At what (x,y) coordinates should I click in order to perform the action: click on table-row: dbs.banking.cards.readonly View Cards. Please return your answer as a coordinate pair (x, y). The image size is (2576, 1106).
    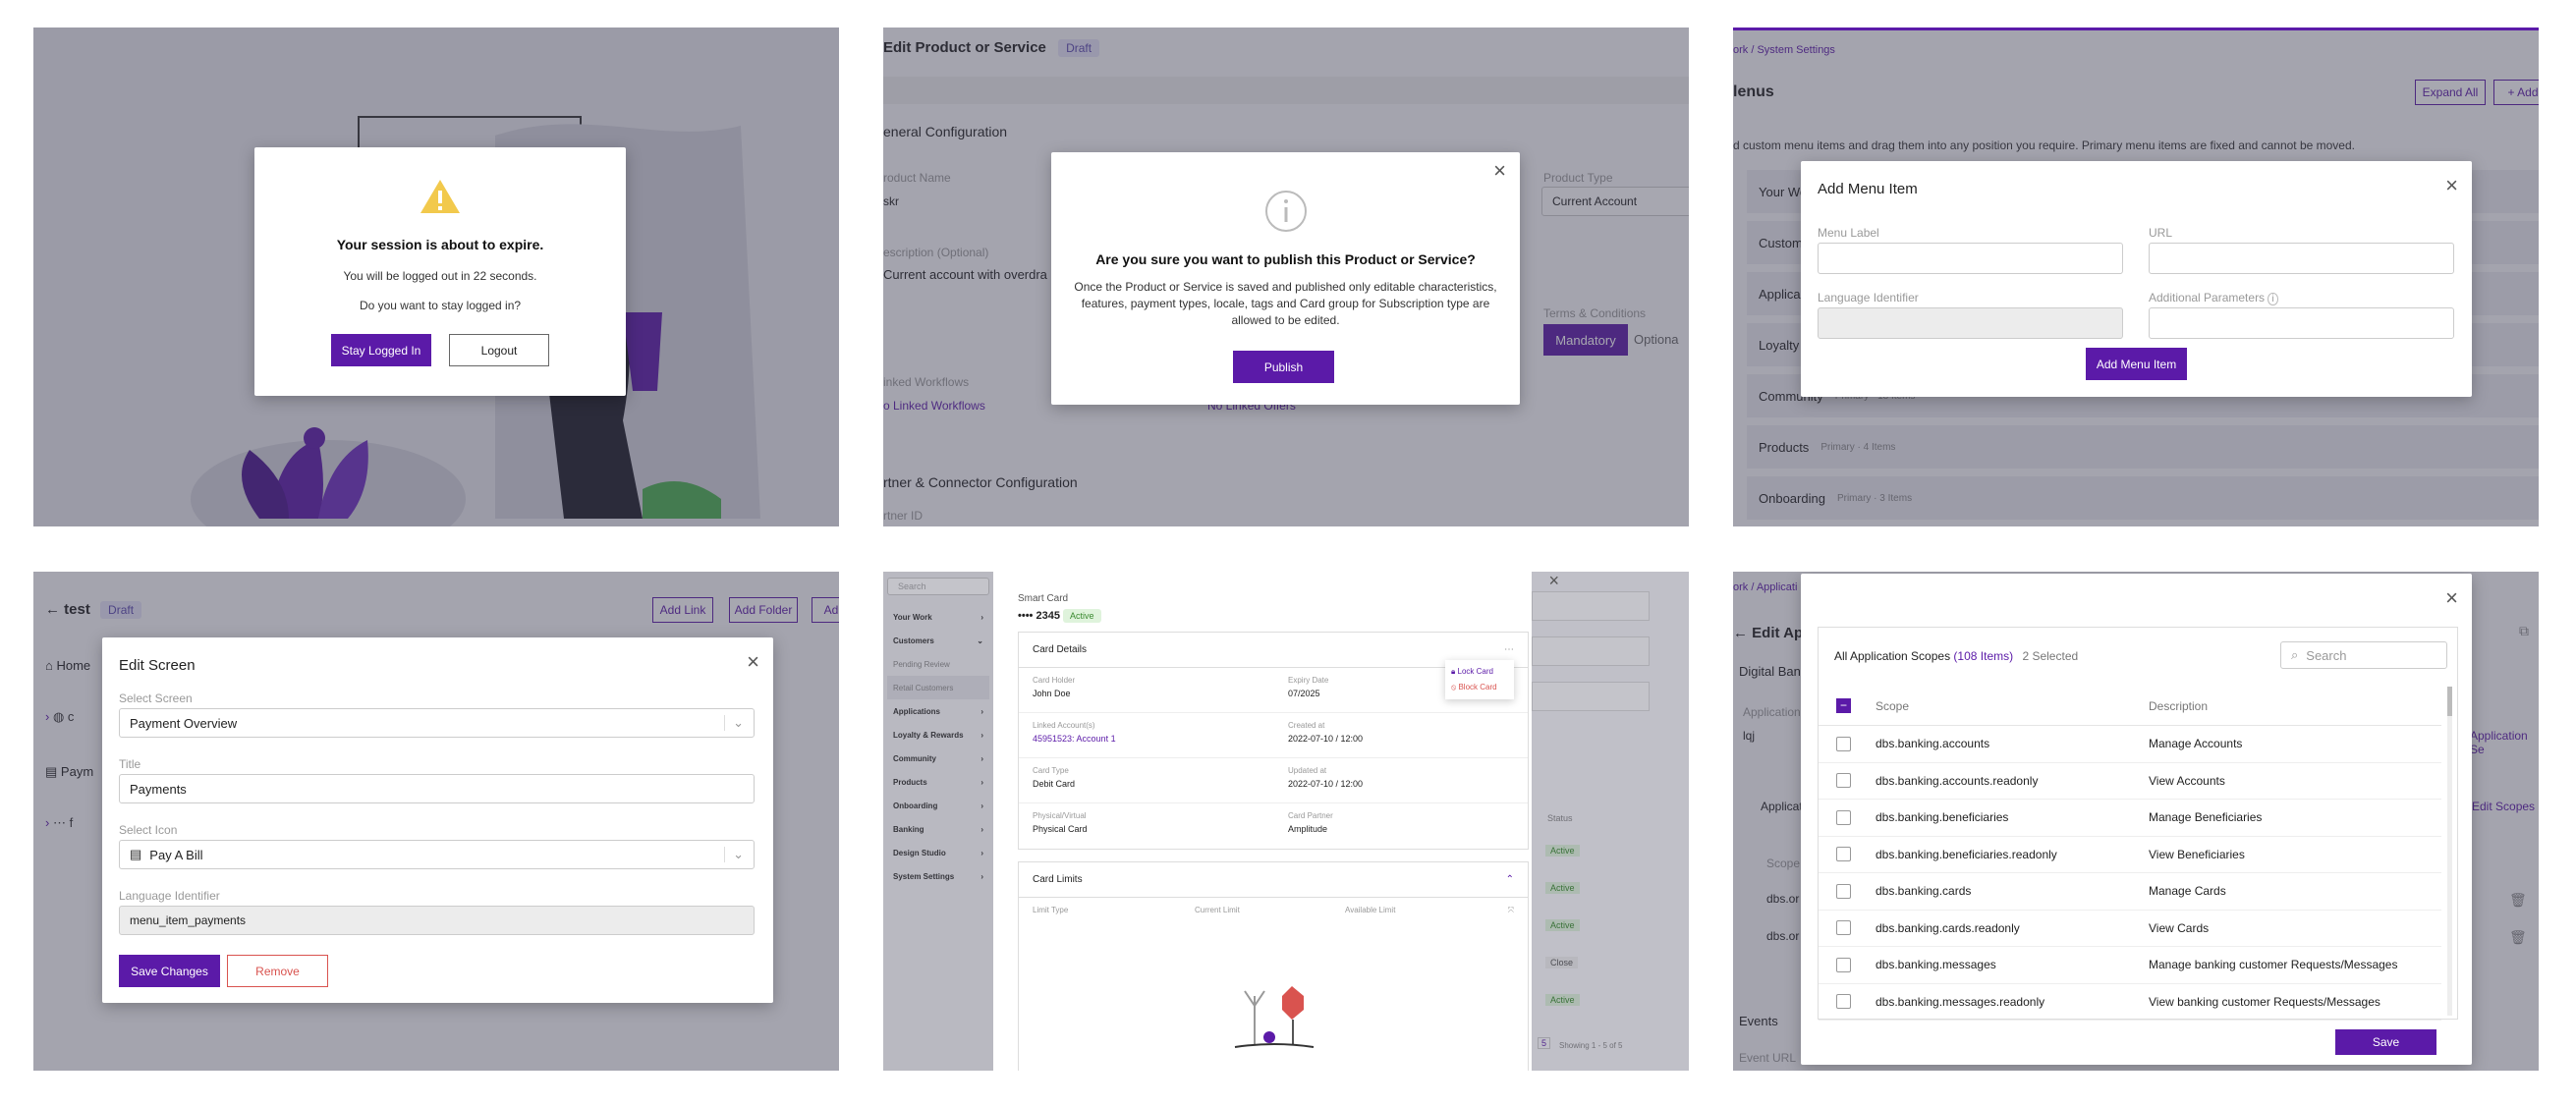
    Looking at the image, I should click on (2130, 929).